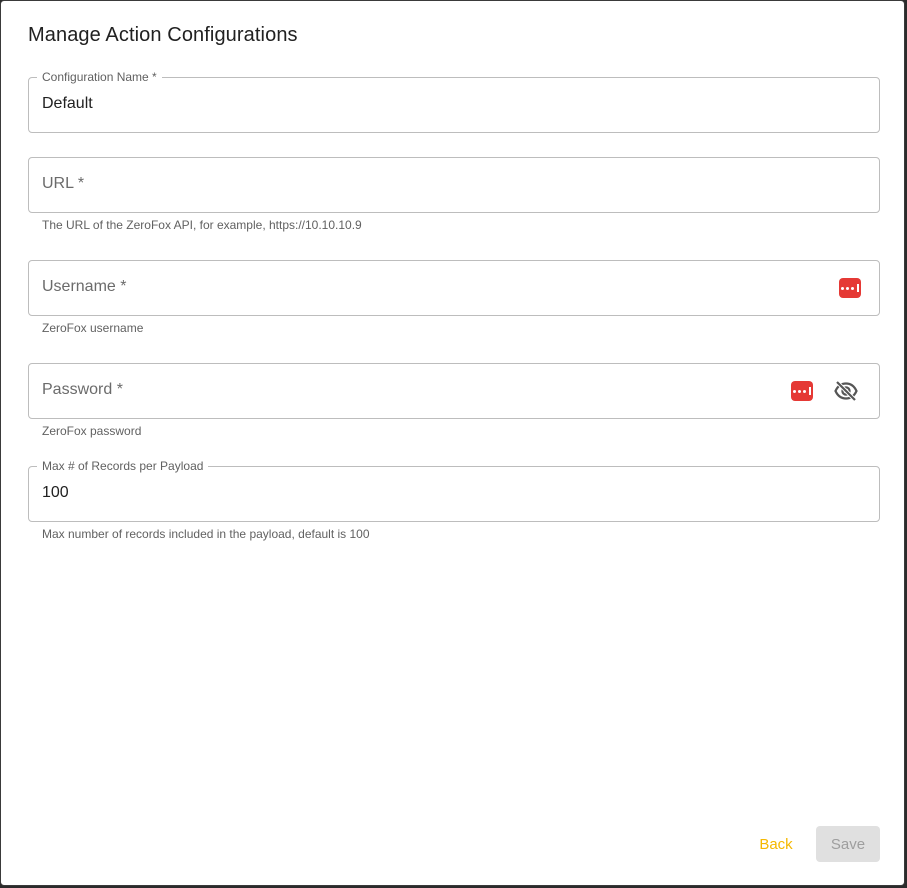 The image size is (907, 888). Describe the element at coordinates (123, 466) in the screenshot. I see `max-records-label: Max # of Records per Payload` at that location.